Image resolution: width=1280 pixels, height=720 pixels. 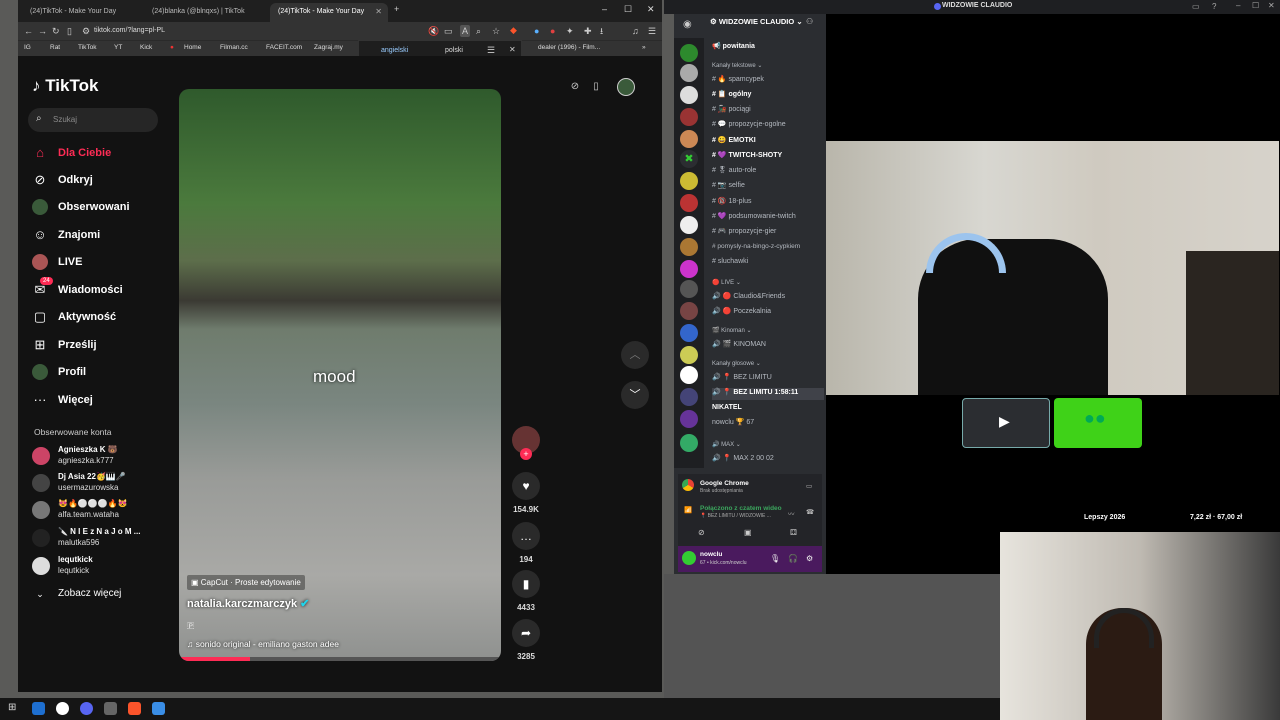 What do you see at coordinates (809, 486) in the screenshot?
I see `stream-toggle-icon: ▭` at bounding box center [809, 486].